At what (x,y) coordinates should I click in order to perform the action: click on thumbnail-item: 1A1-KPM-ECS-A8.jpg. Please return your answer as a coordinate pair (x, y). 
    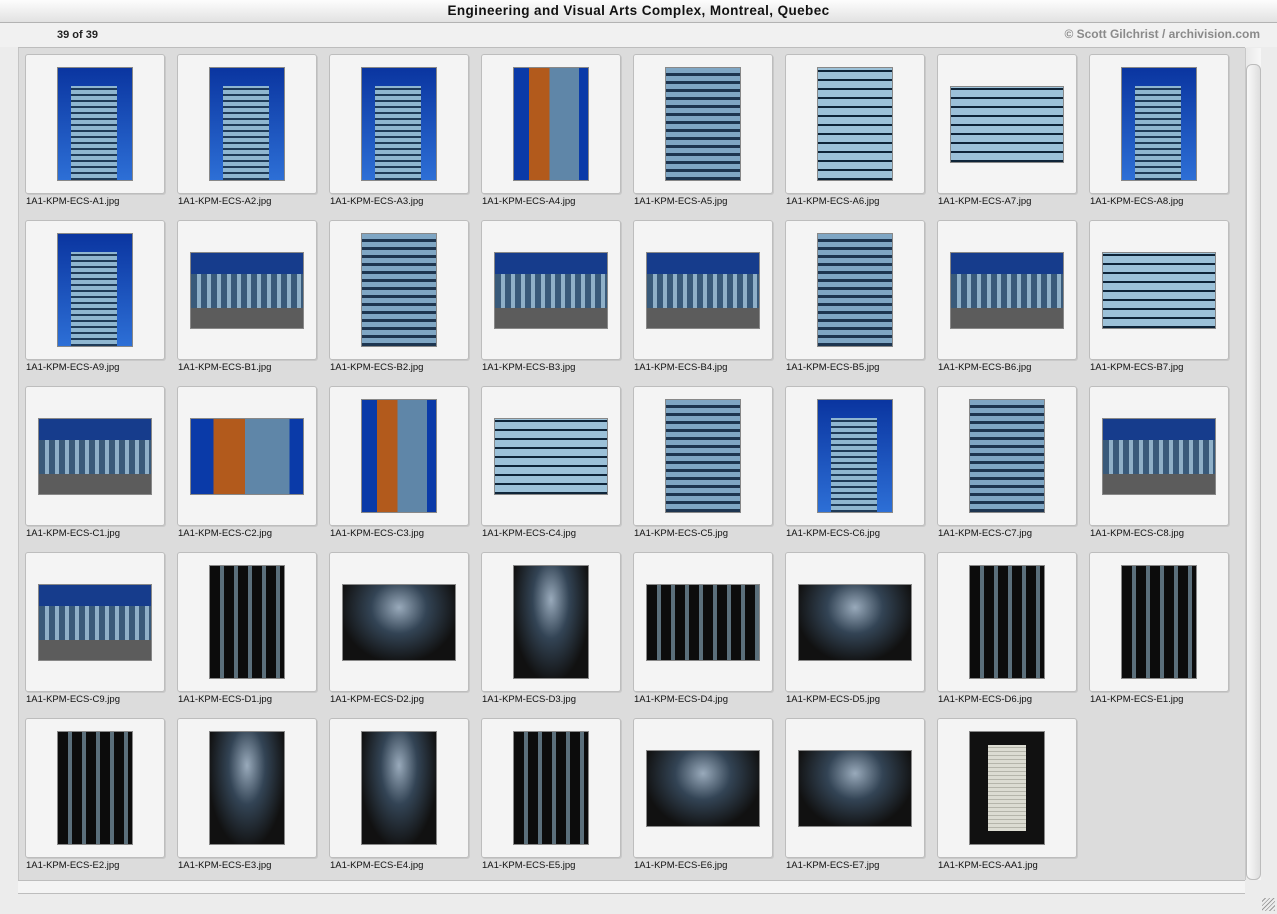
    Looking at the image, I should click on (1159, 137).